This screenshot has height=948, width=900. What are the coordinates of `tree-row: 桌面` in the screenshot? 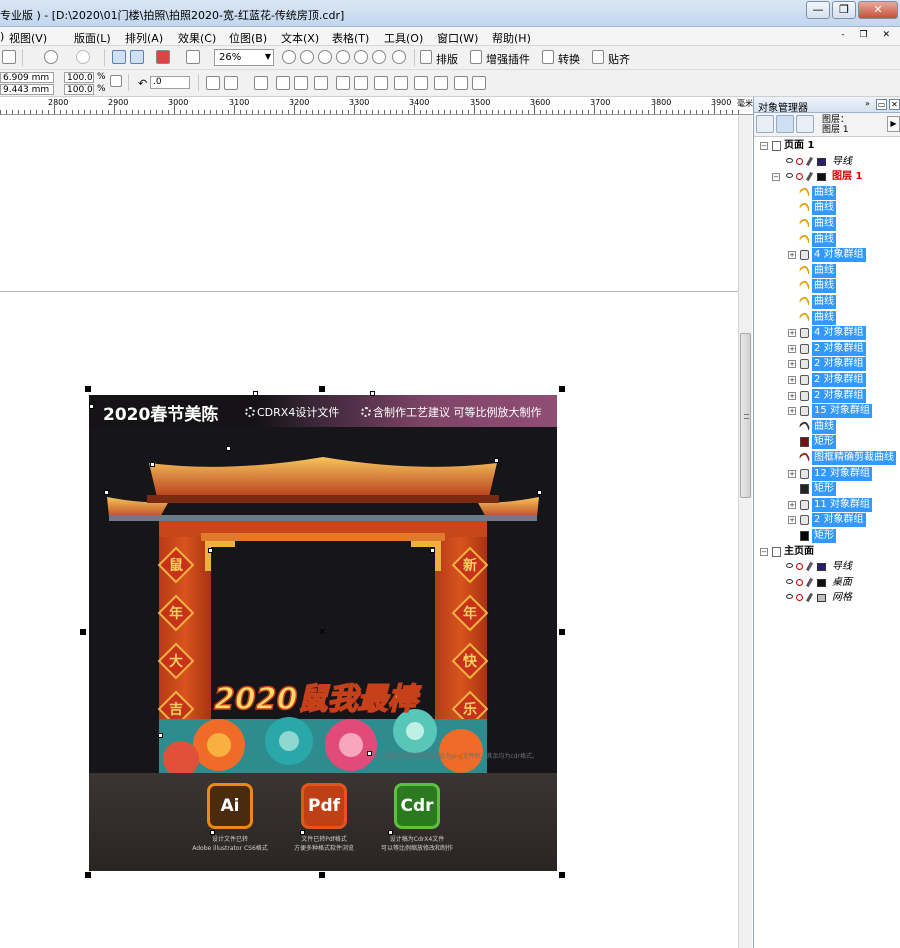 It's located at (827, 583).